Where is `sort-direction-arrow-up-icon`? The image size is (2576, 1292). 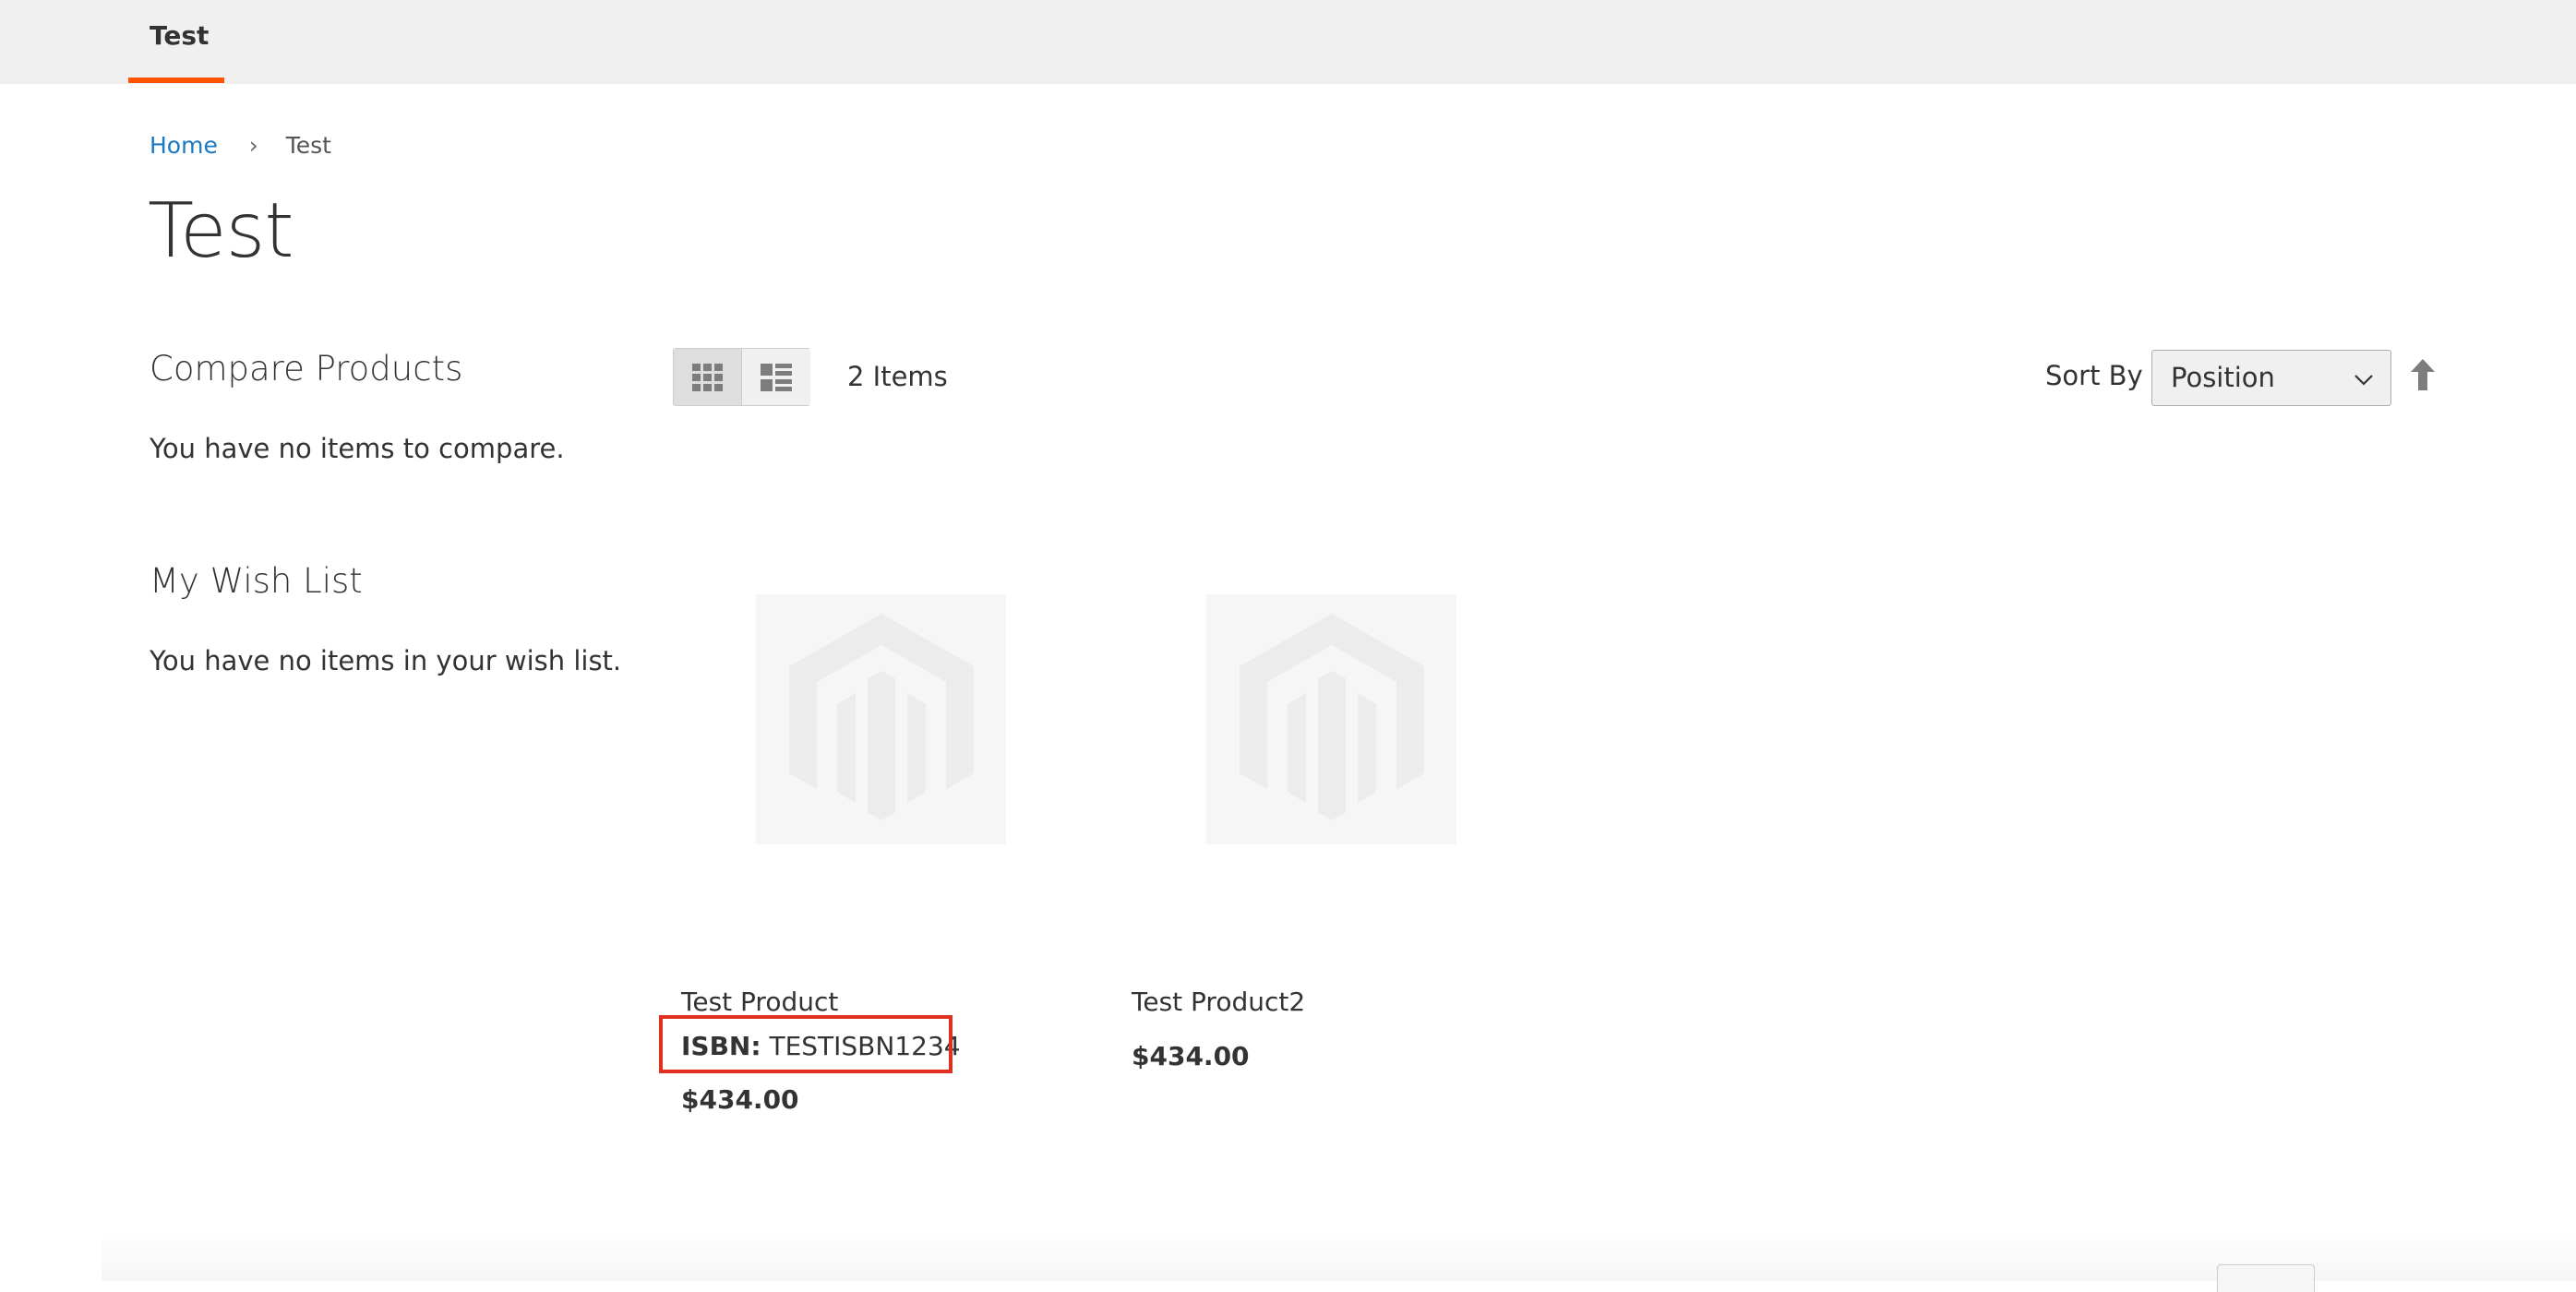 sort-direction-arrow-up-icon is located at coordinates (2423, 374).